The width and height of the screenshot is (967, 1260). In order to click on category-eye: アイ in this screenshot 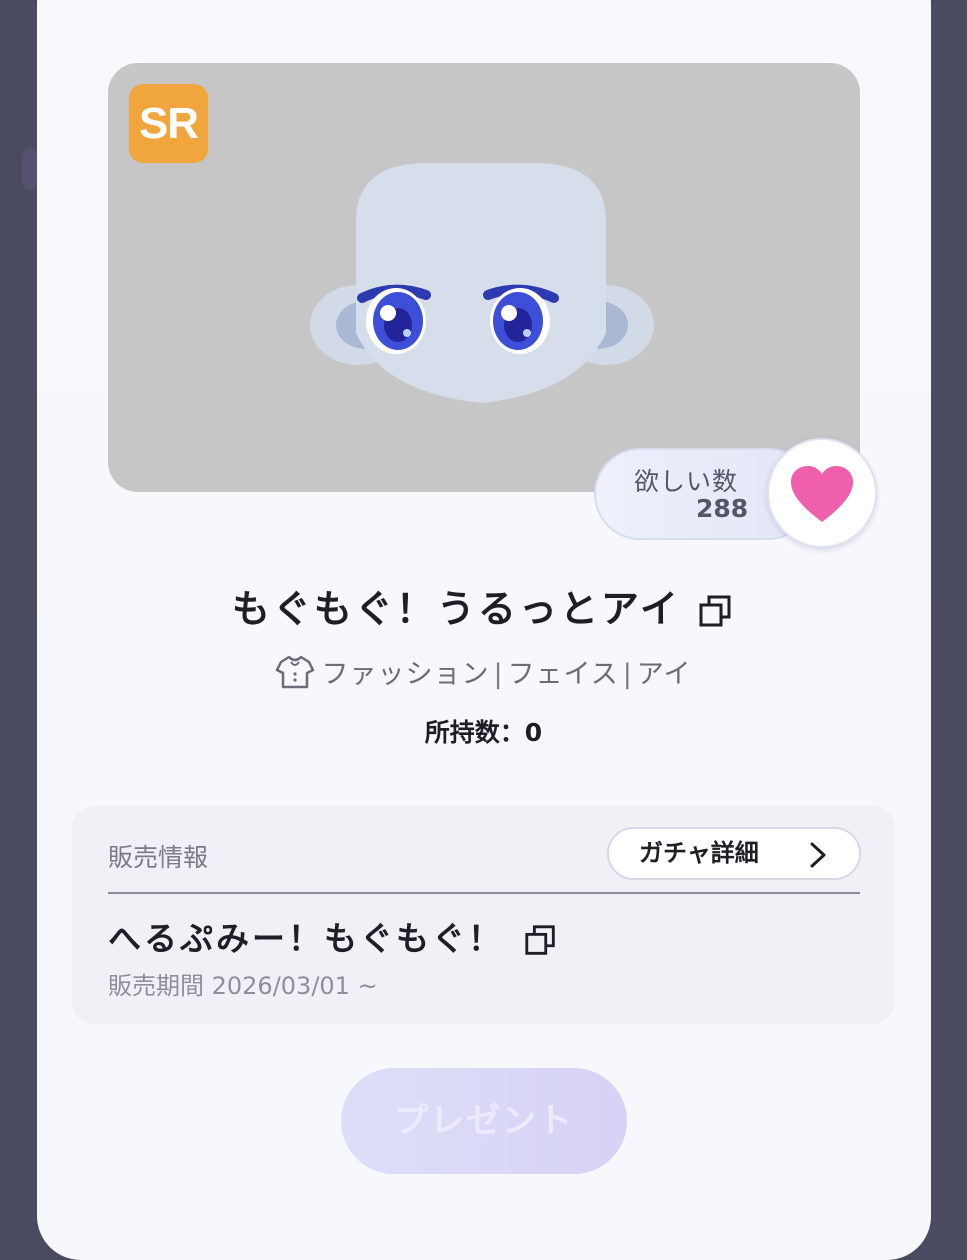, I will do `click(664, 674)`.